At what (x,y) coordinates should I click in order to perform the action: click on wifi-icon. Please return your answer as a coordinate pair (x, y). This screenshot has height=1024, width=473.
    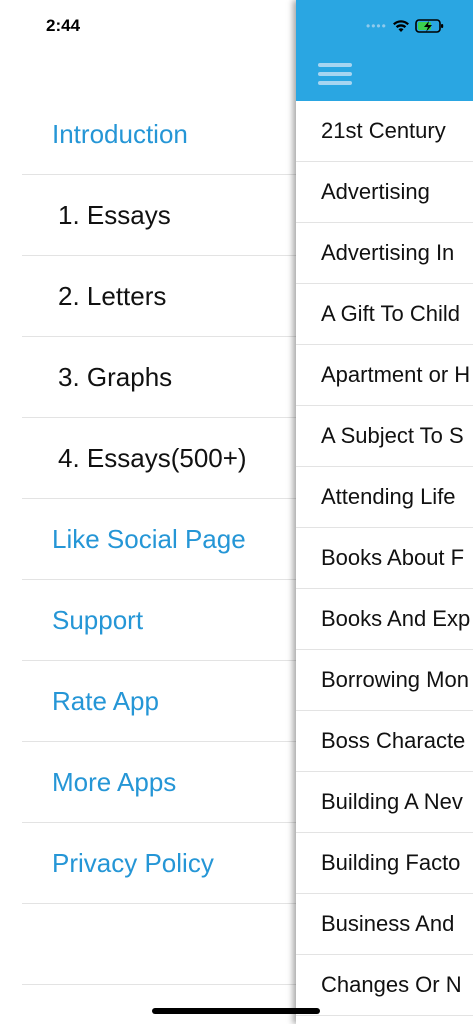
    Looking at the image, I should click on (400, 26).